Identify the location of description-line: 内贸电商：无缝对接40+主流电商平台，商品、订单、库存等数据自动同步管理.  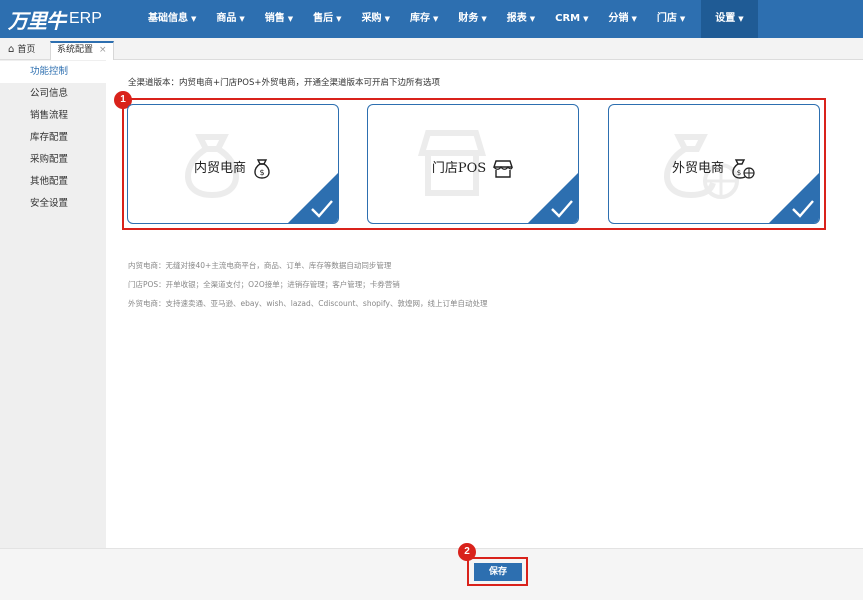
(260, 265).